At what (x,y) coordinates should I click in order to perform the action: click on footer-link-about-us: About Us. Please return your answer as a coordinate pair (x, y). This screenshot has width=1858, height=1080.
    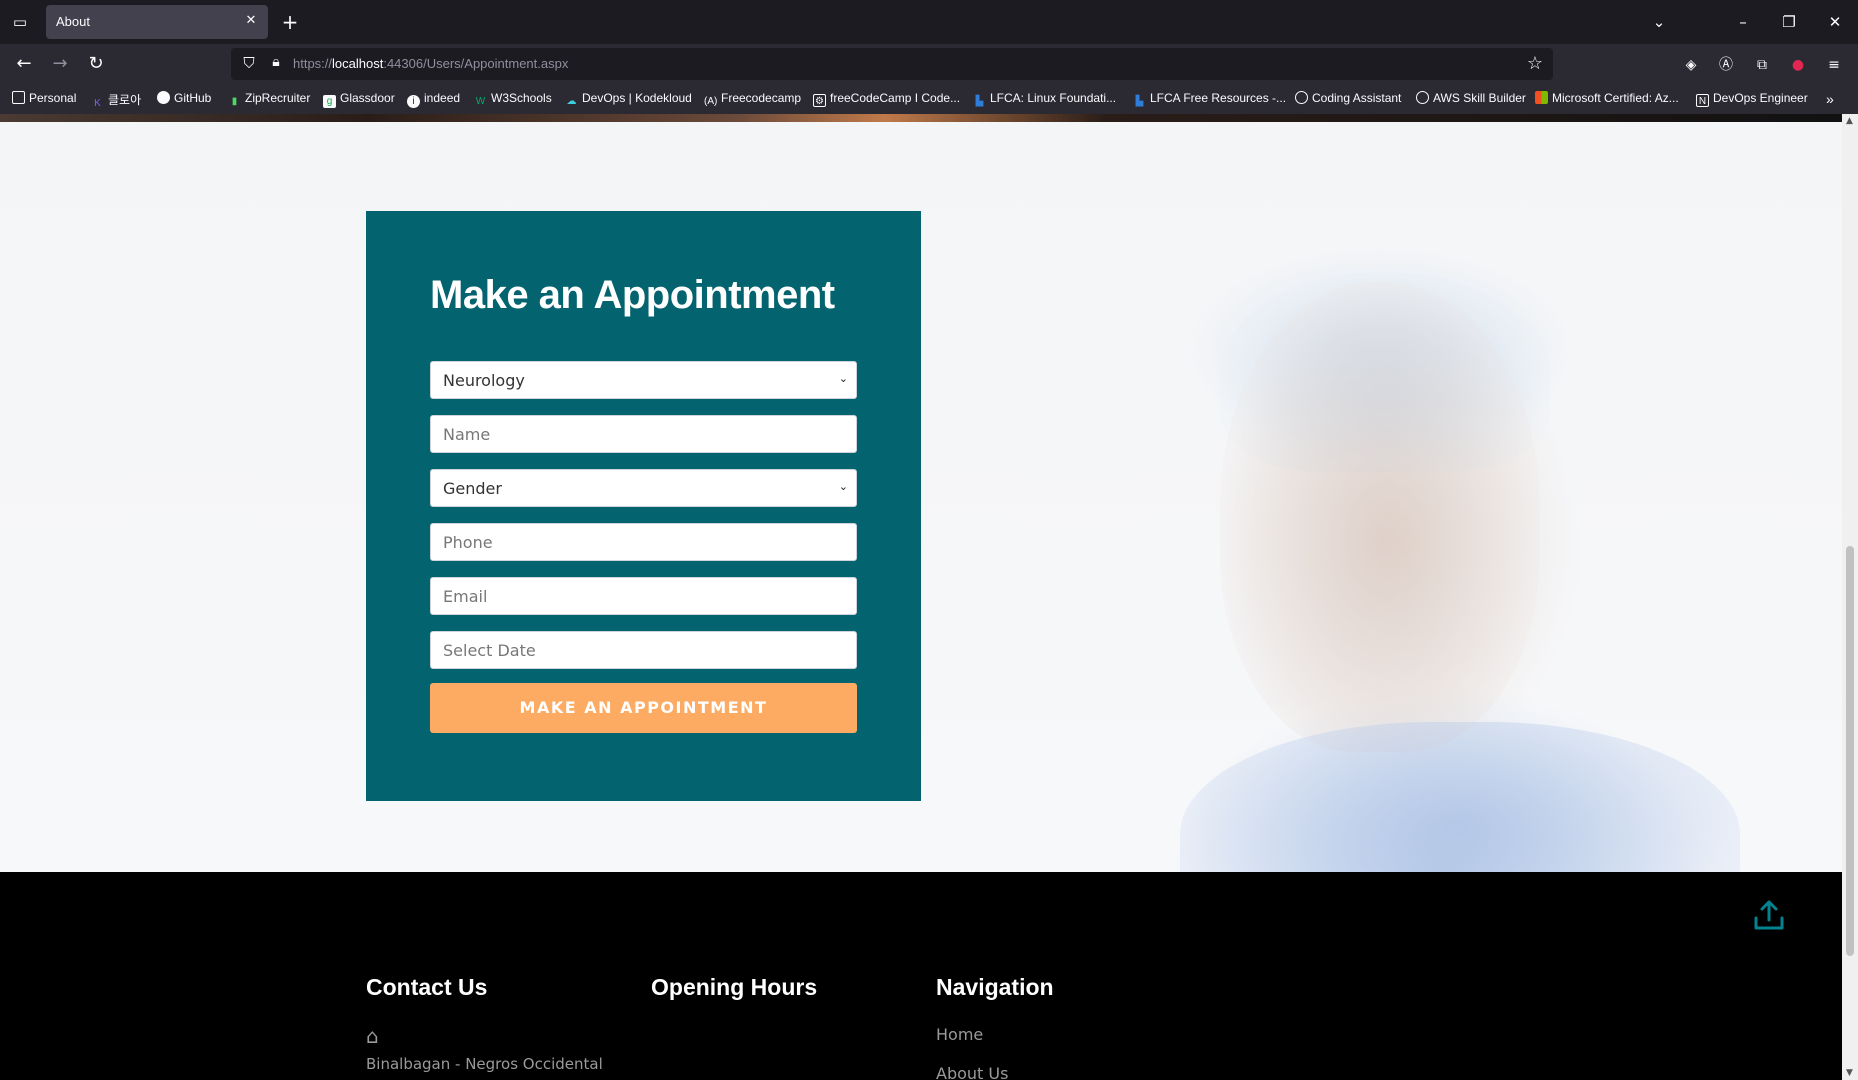
    Looking at the image, I should click on (972, 1072).